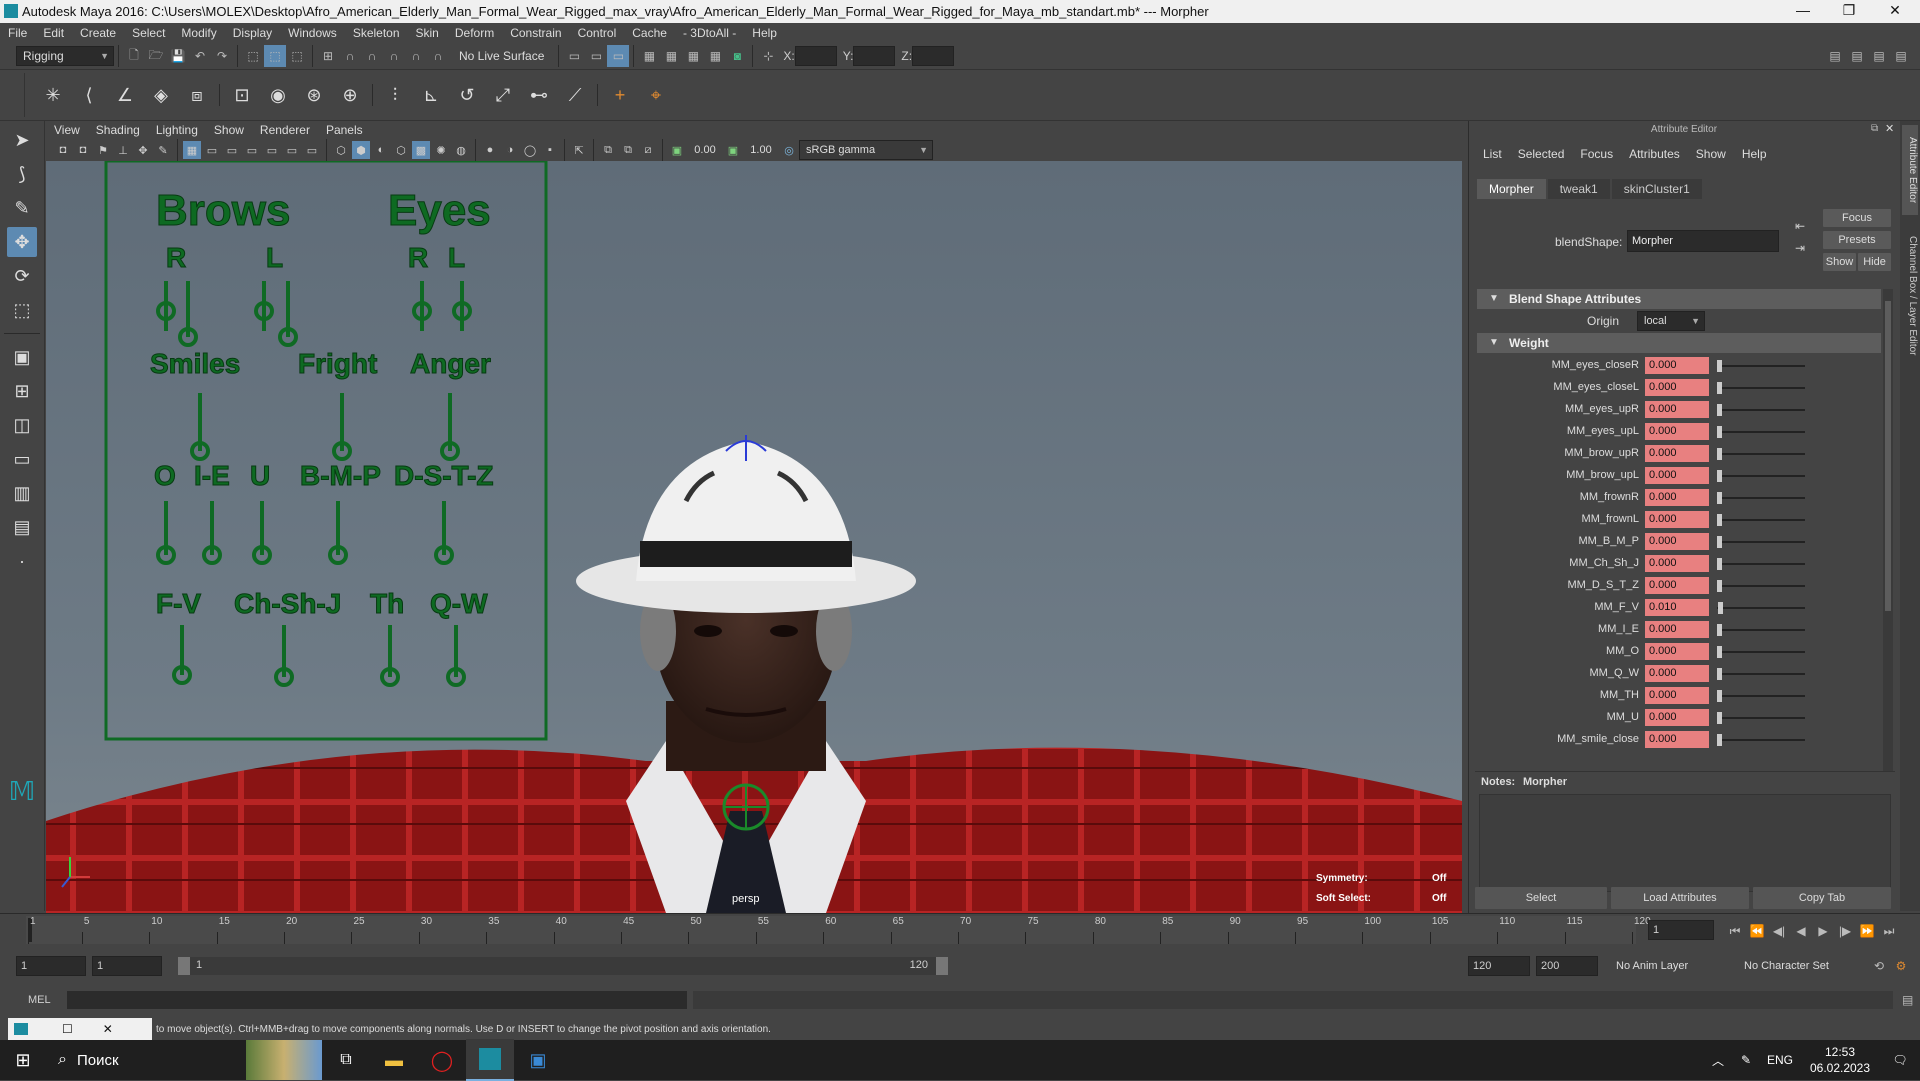  Describe the element at coordinates (22, 276) in the screenshot. I see `rotate-tool-icon: ⟳` at that location.